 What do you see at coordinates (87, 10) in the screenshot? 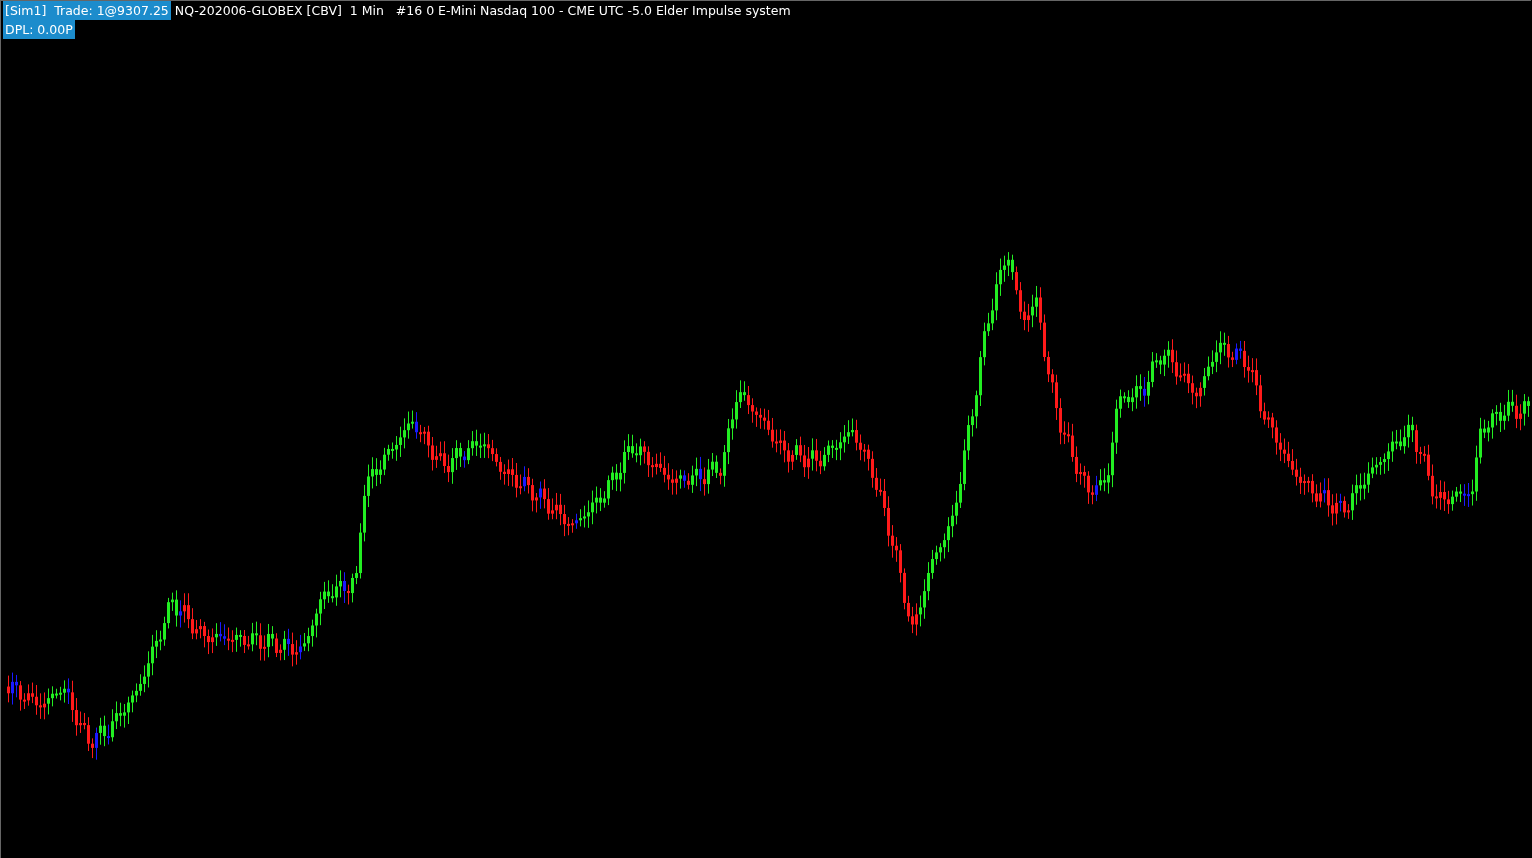
I see `account-label: [Sim1] Trade: 1@9307.25` at bounding box center [87, 10].